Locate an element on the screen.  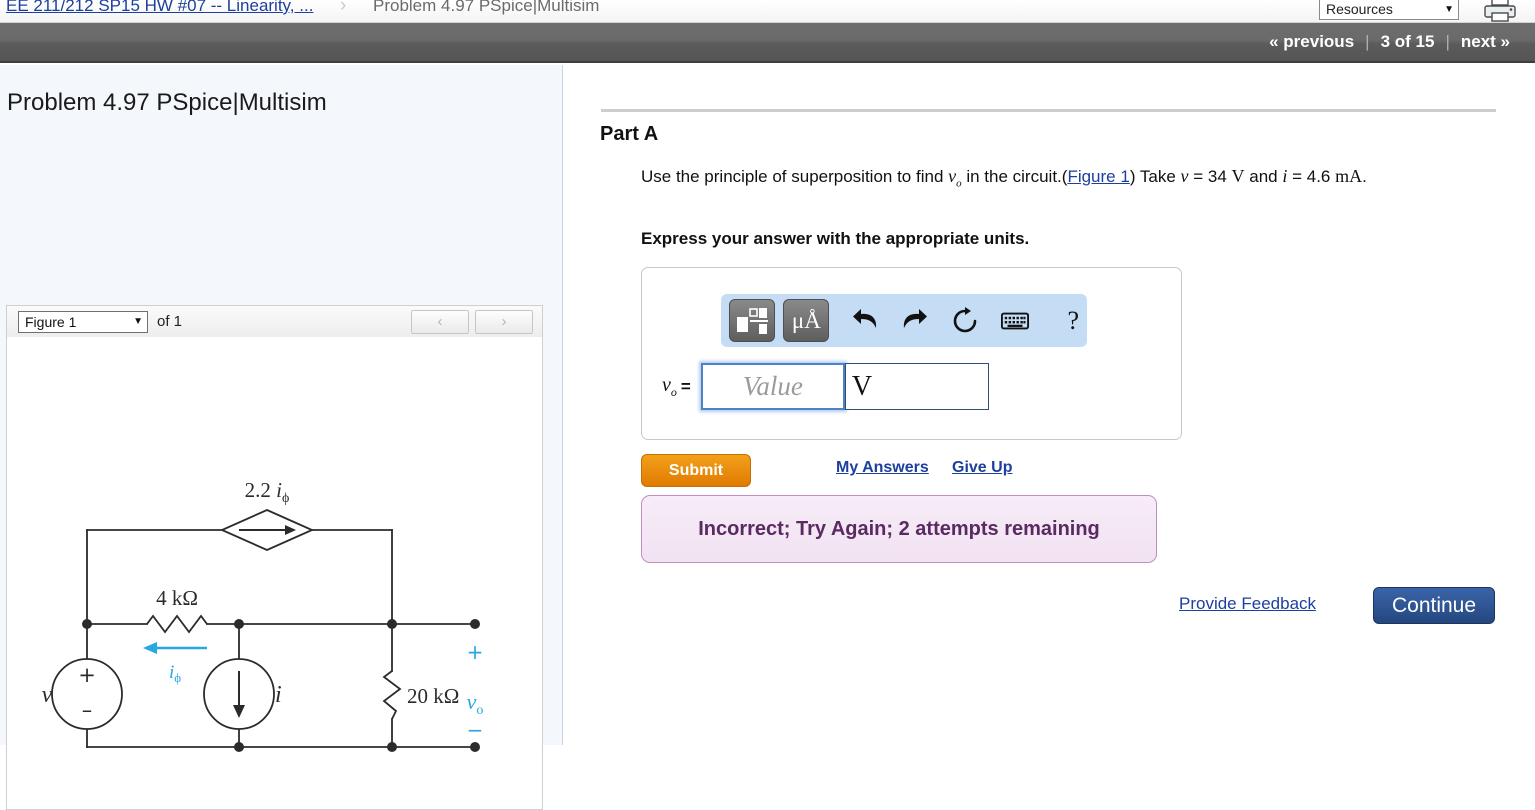
figure-toolbar: Figure 1 ▼ of 1 ‹ › is located at coordinates (274, 321).